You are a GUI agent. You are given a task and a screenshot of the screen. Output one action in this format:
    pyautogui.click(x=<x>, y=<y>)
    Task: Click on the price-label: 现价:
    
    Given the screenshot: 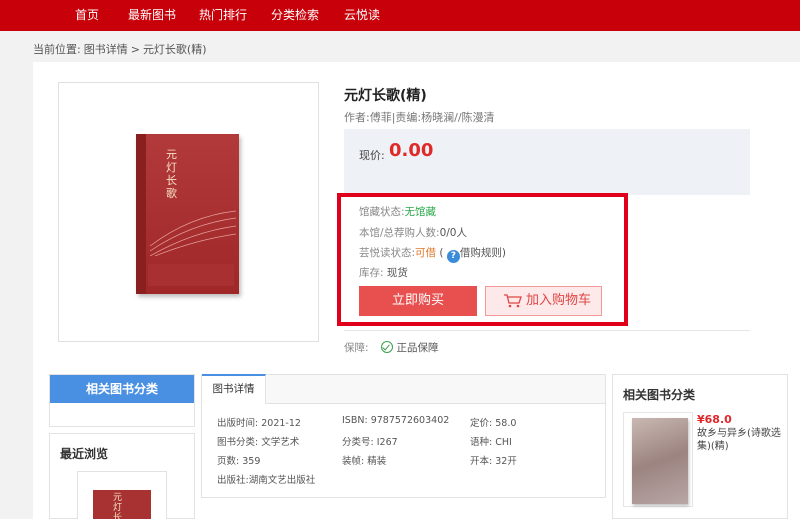 What is the action you would take?
    pyautogui.click(x=372, y=155)
    